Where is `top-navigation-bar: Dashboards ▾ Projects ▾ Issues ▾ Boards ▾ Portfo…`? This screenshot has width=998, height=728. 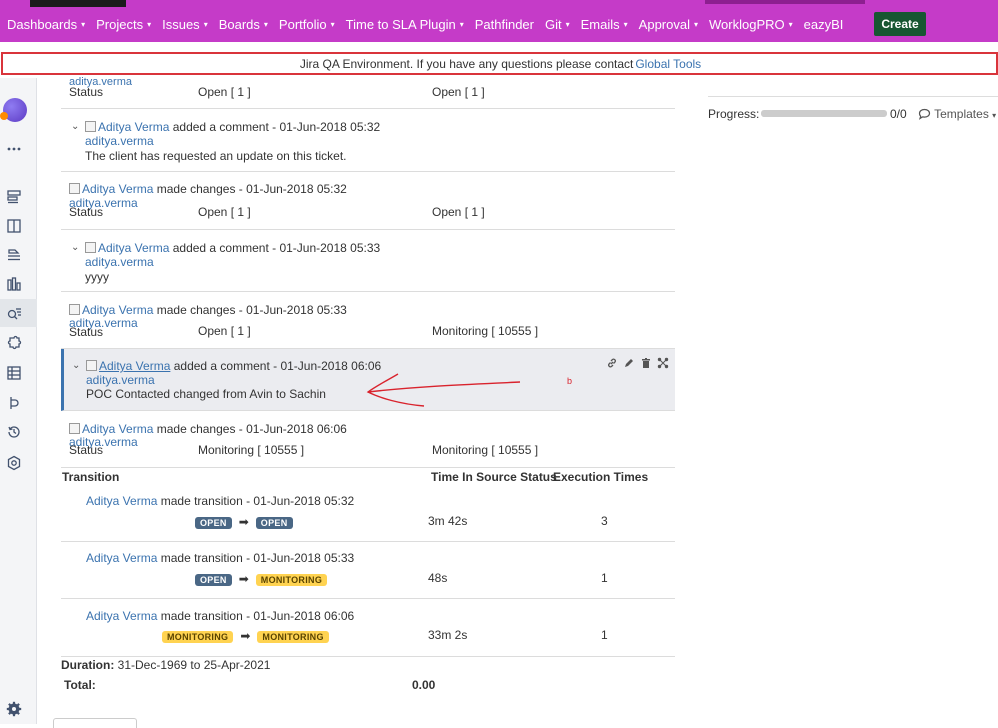 top-navigation-bar: Dashboards ▾ Projects ▾ Issues ▾ Boards ▾ Portfo… is located at coordinates (499, 21).